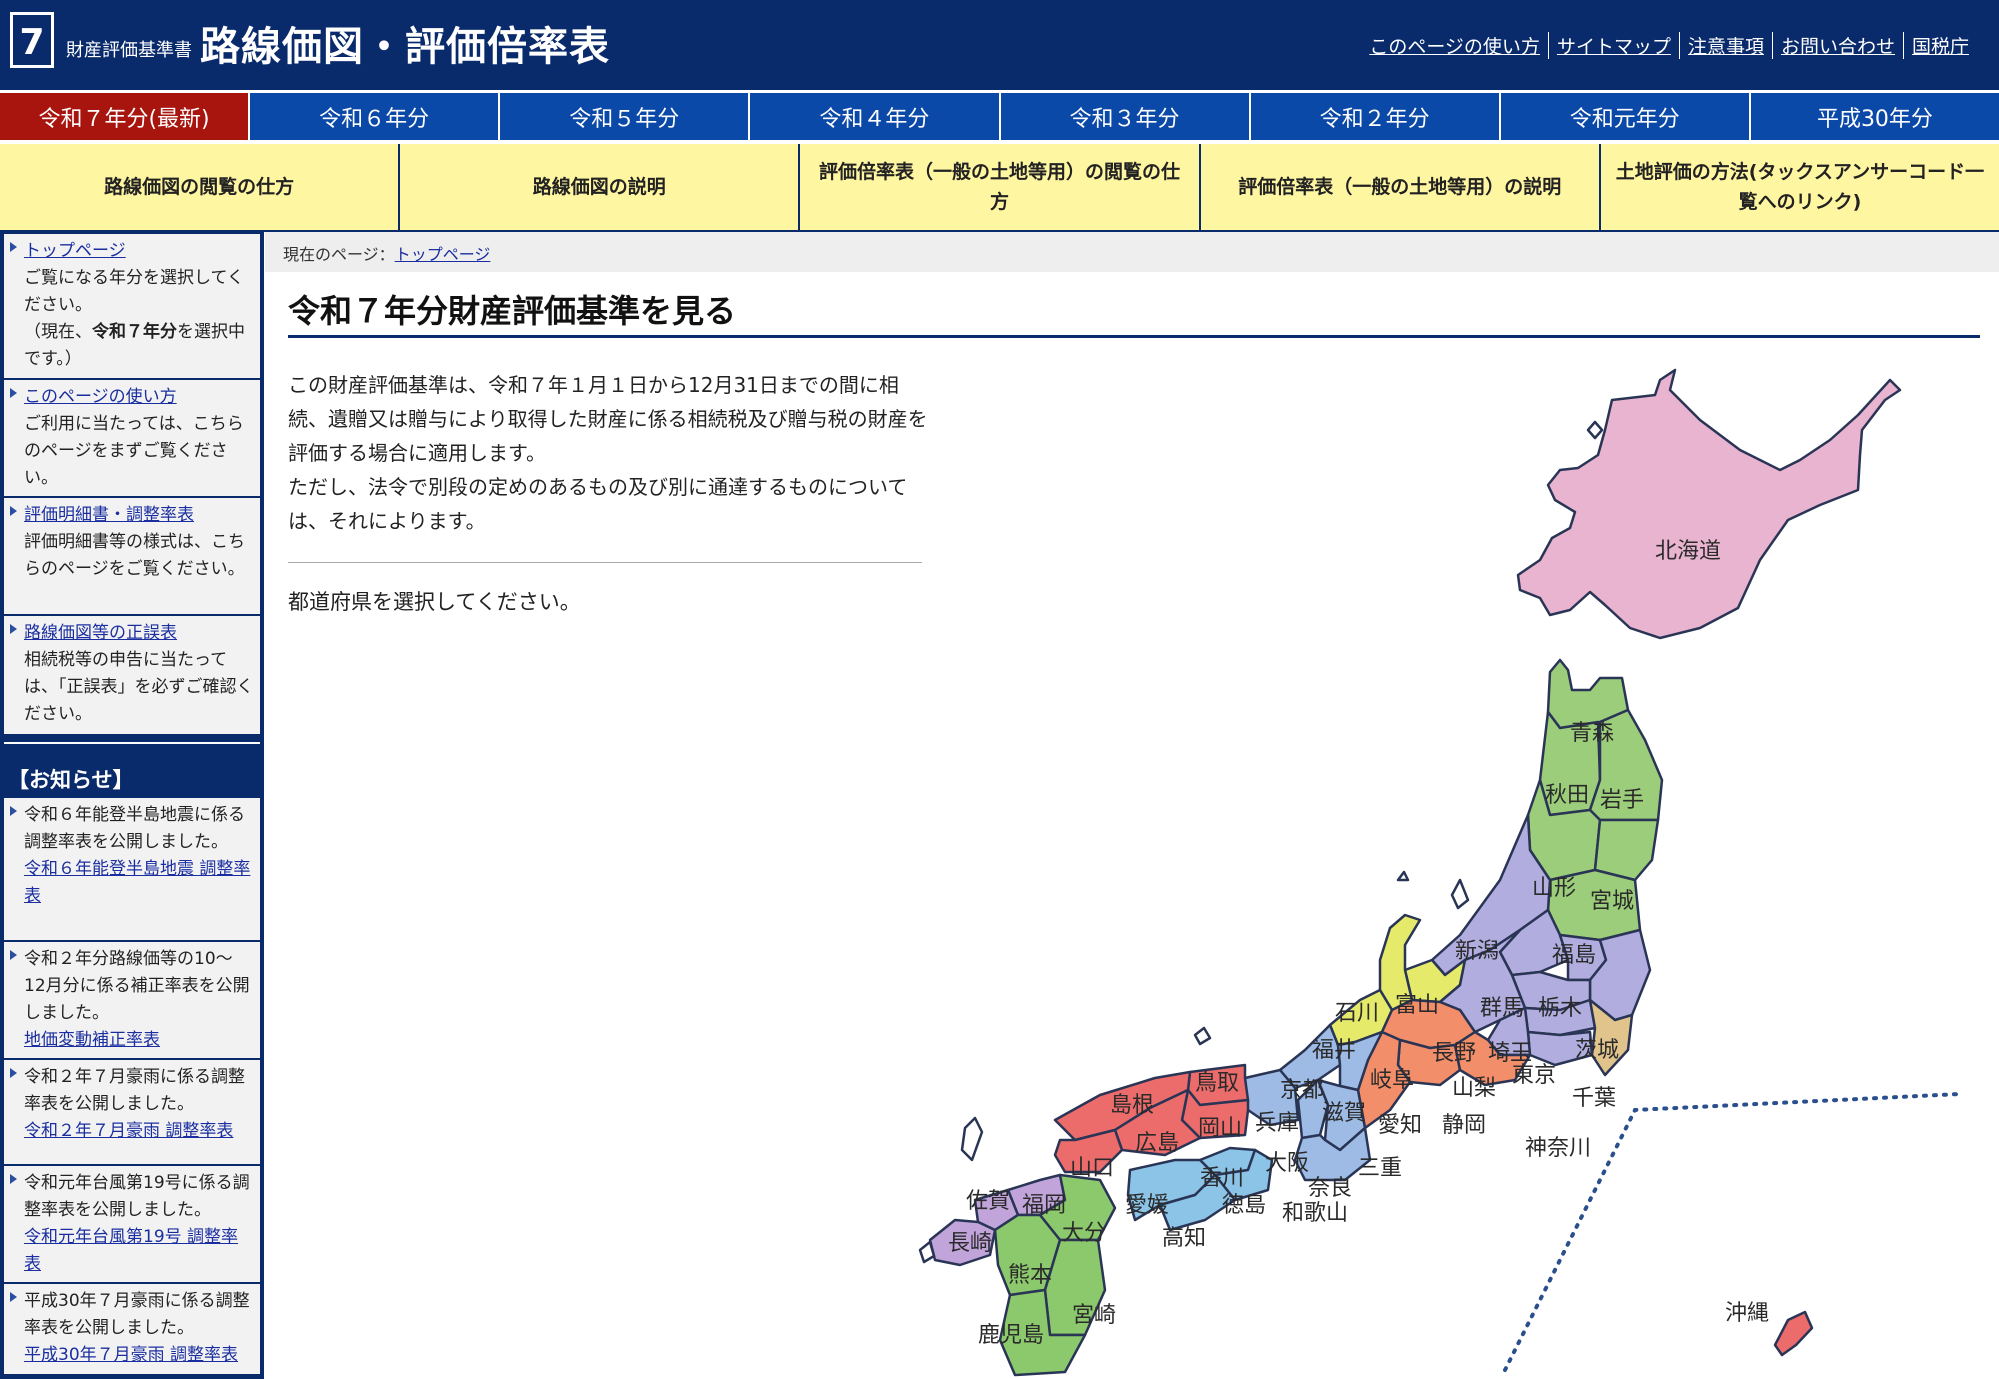  Describe the element at coordinates (1217, 1083) in the screenshot. I see `label-tottori: 鳥取` at that location.